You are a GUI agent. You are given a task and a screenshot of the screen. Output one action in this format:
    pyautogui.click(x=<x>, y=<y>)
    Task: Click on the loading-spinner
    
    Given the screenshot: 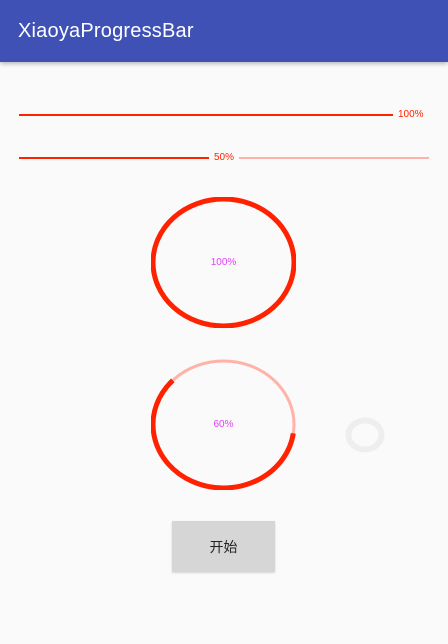 What is the action you would take?
    pyautogui.click(x=365, y=435)
    